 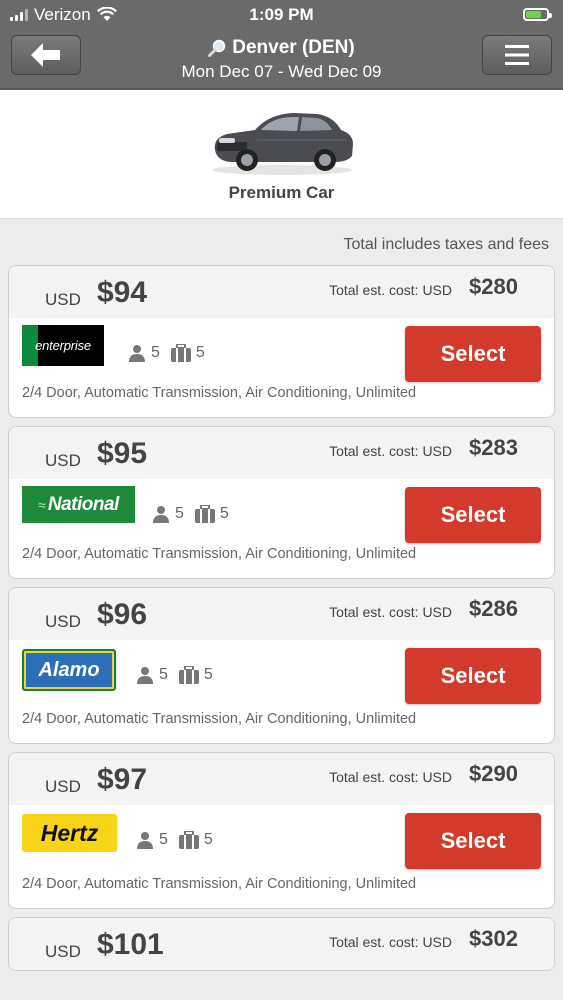 I want to click on header-title: Denver (DEN) Mon Dec 07 - Wed Dec 09, so click(x=281, y=59).